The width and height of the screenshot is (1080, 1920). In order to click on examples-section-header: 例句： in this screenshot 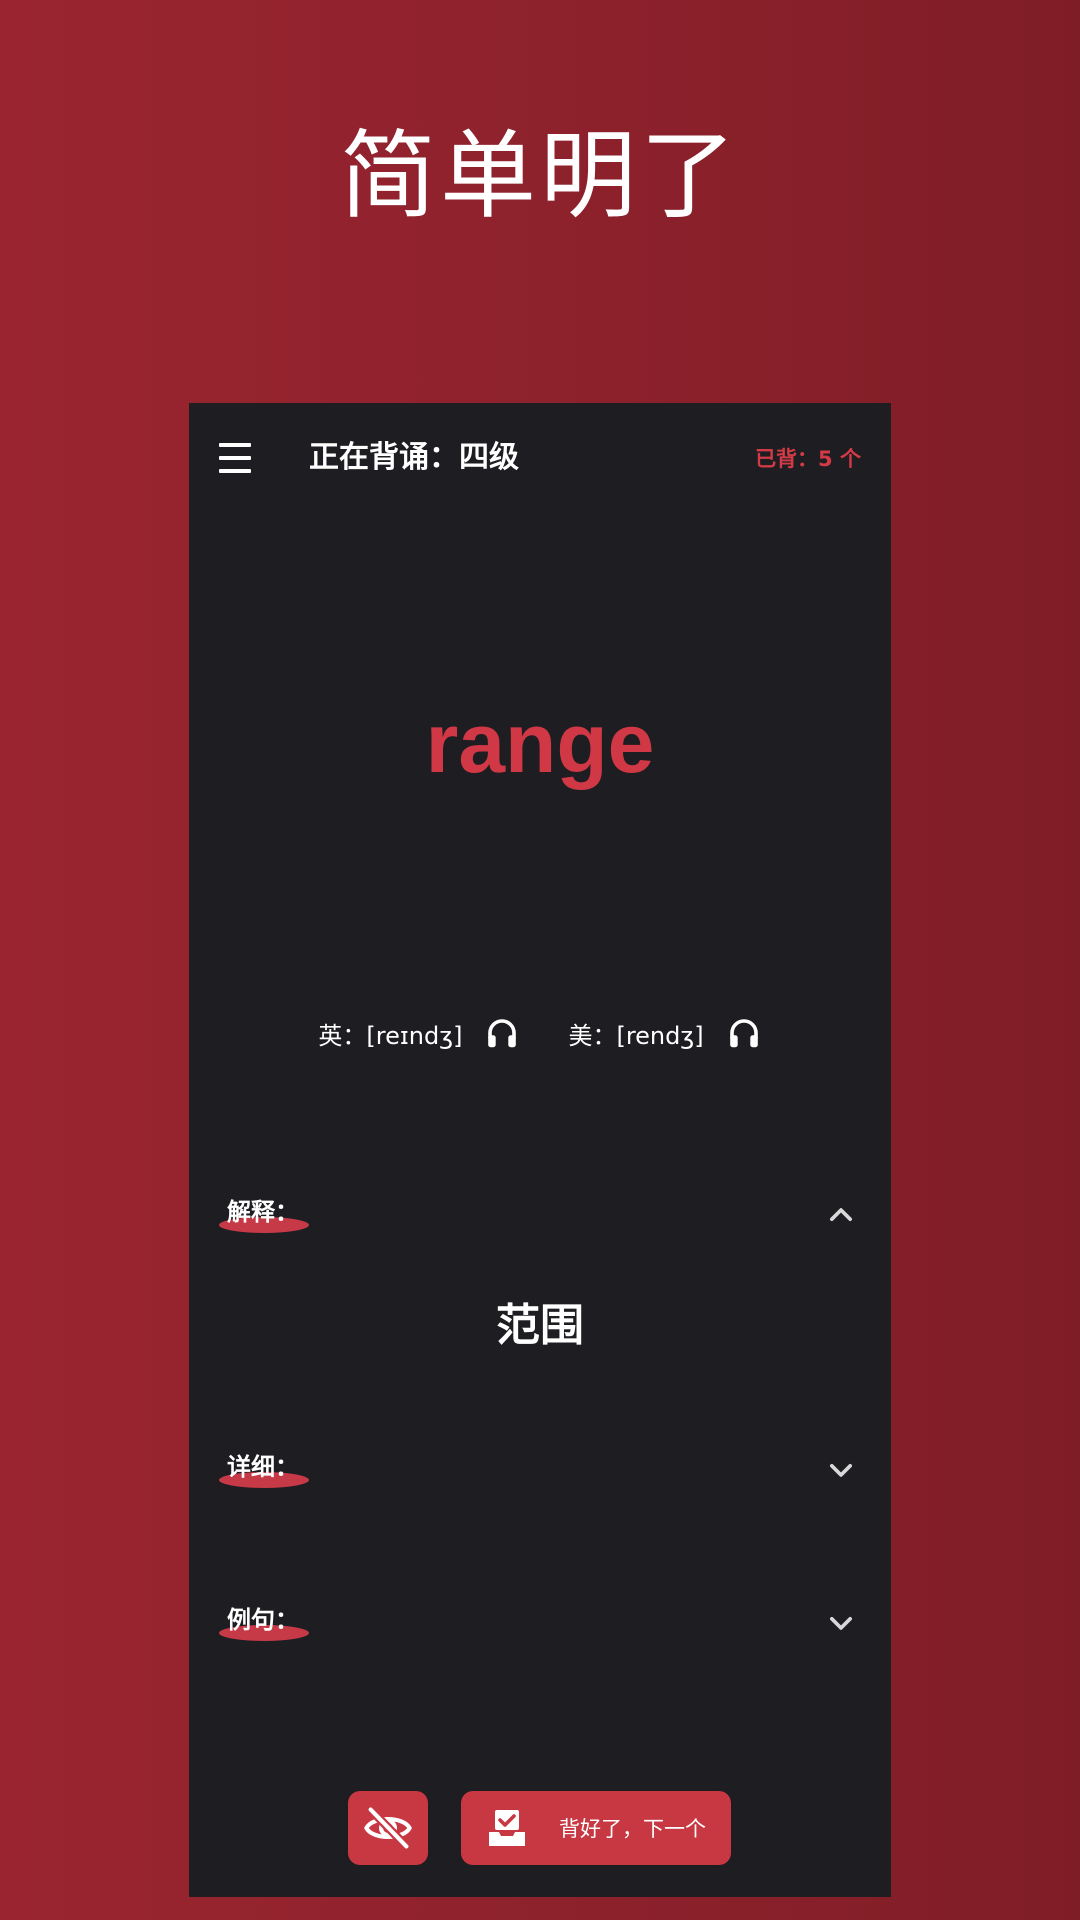, I will do `click(540, 1624)`.